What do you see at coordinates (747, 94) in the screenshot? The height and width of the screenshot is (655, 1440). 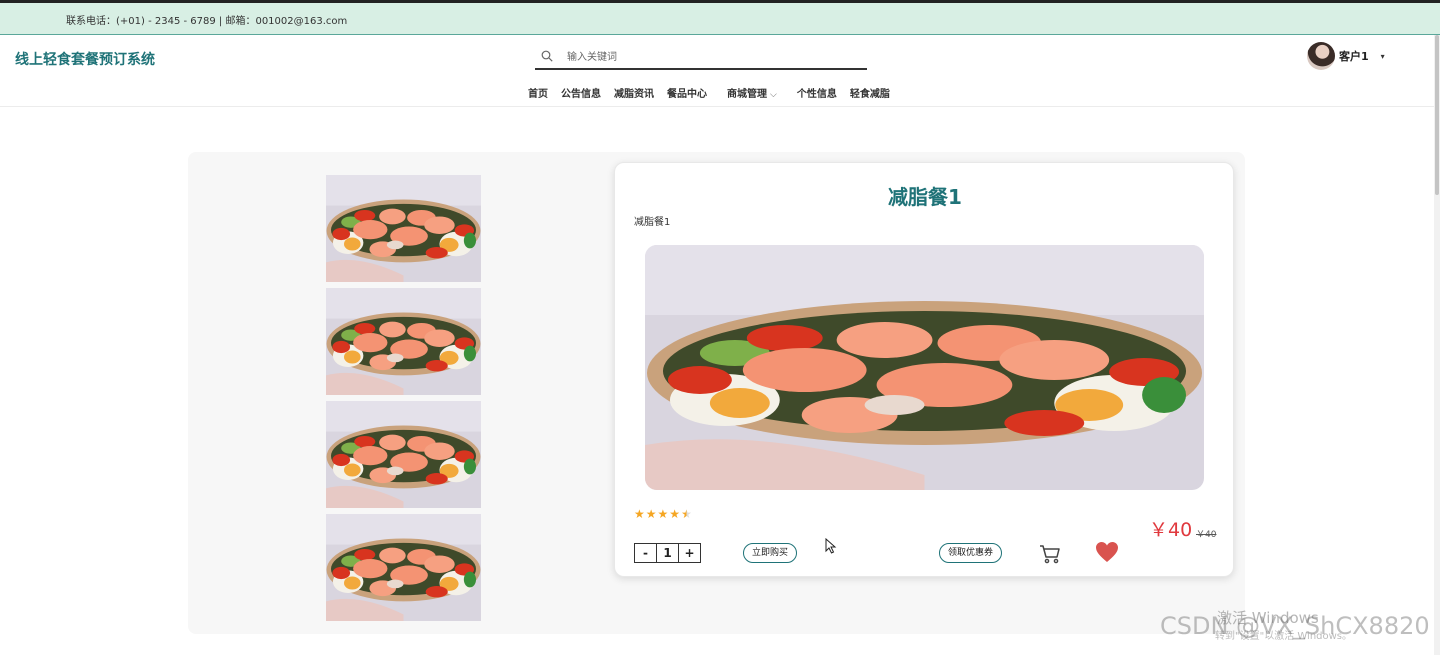 I see `nav-shop-management-label: 商城管理` at bounding box center [747, 94].